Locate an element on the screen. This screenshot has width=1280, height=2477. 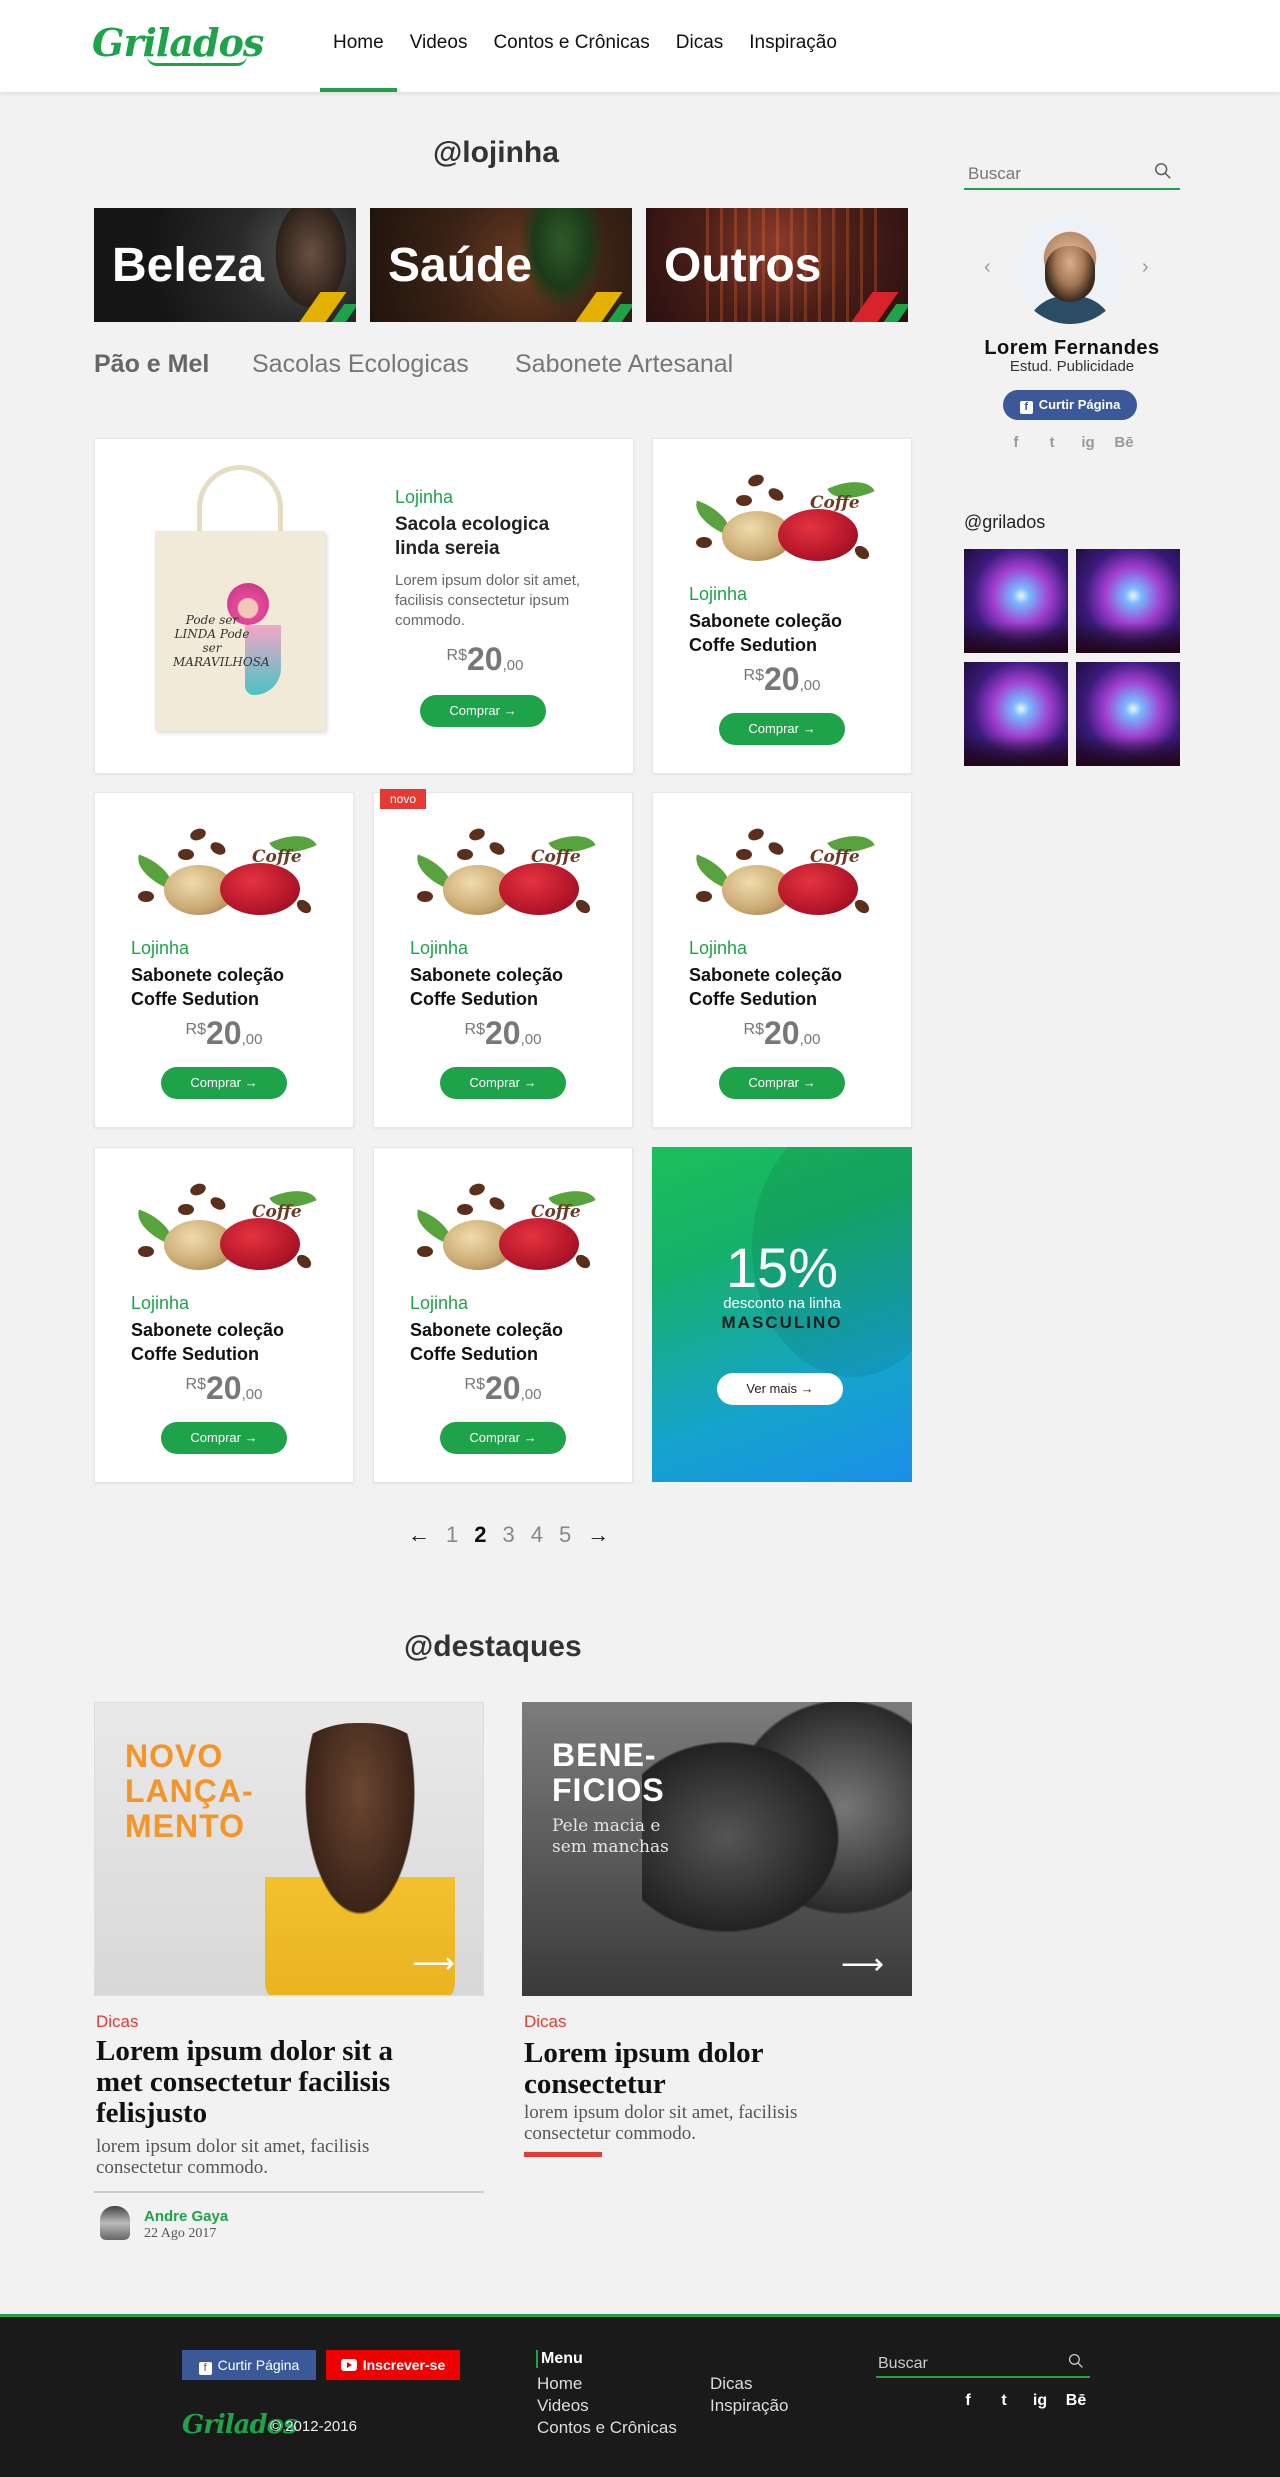
site-logo: Grilados is located at coordinates (178, 43).